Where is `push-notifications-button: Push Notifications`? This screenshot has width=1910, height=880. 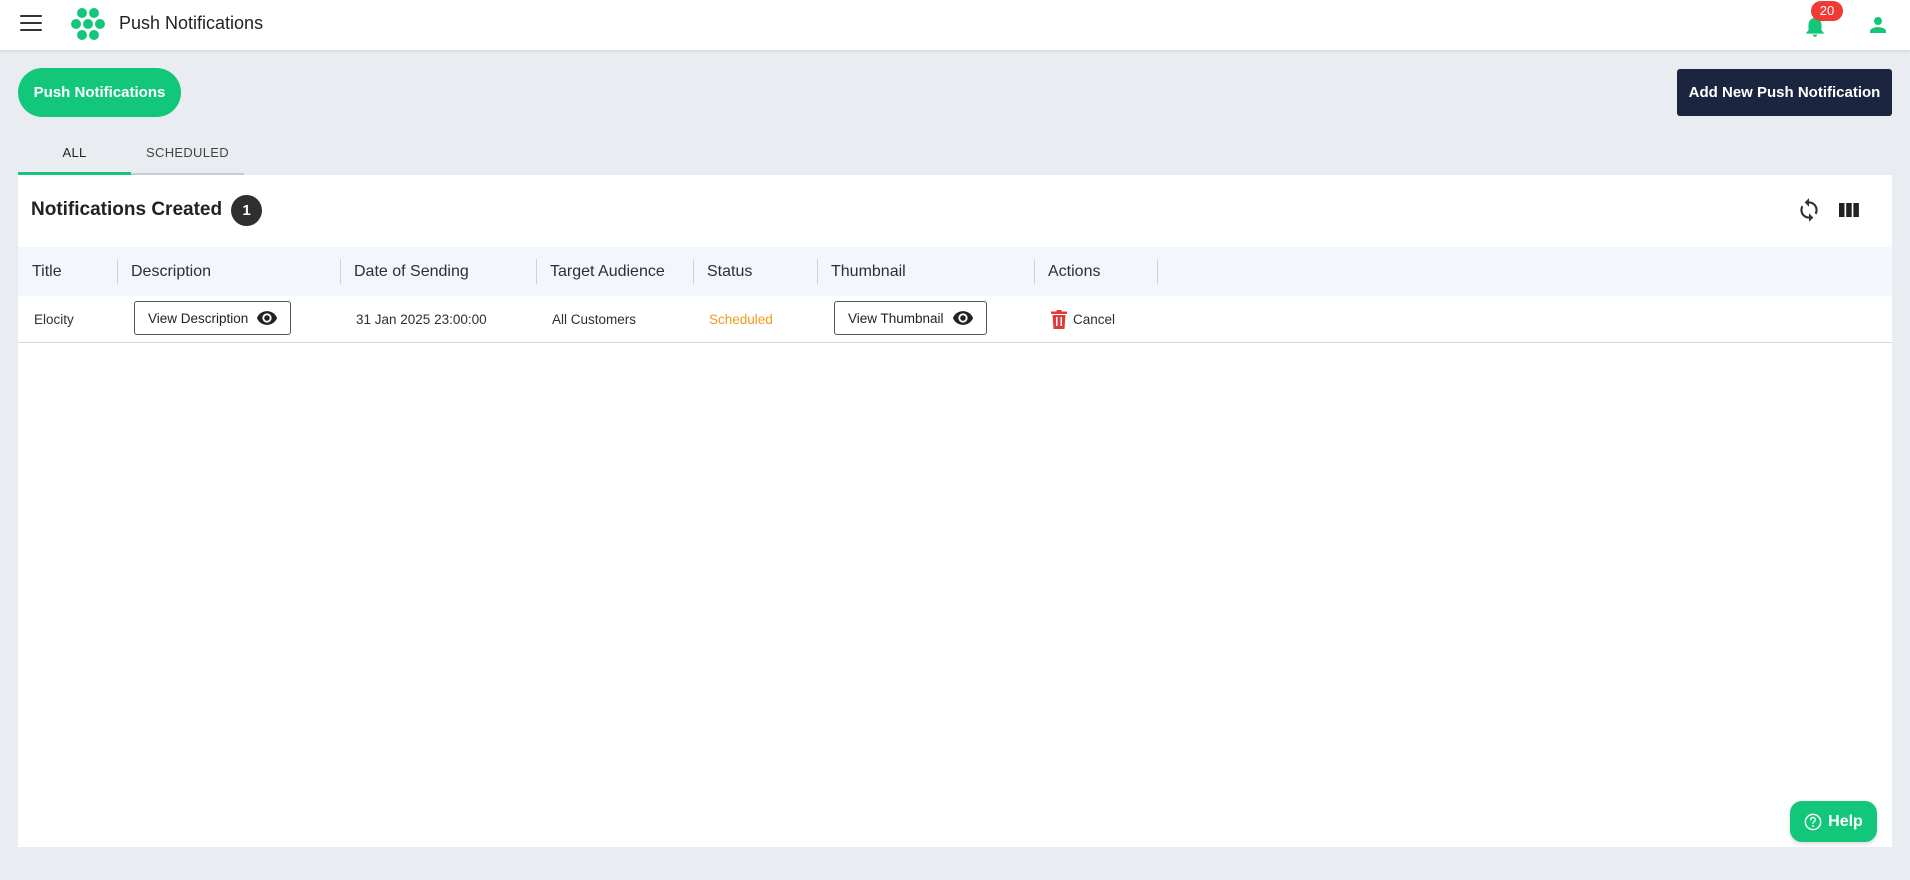 push-notifications-button: Push Notifications is located at coordinates (99, 92).